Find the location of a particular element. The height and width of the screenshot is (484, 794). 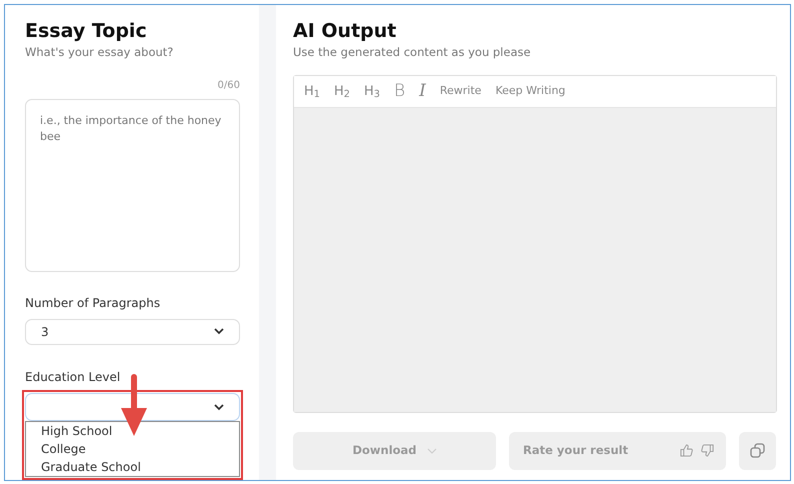

down-arrow-icon is located at coordinates (134, 406).